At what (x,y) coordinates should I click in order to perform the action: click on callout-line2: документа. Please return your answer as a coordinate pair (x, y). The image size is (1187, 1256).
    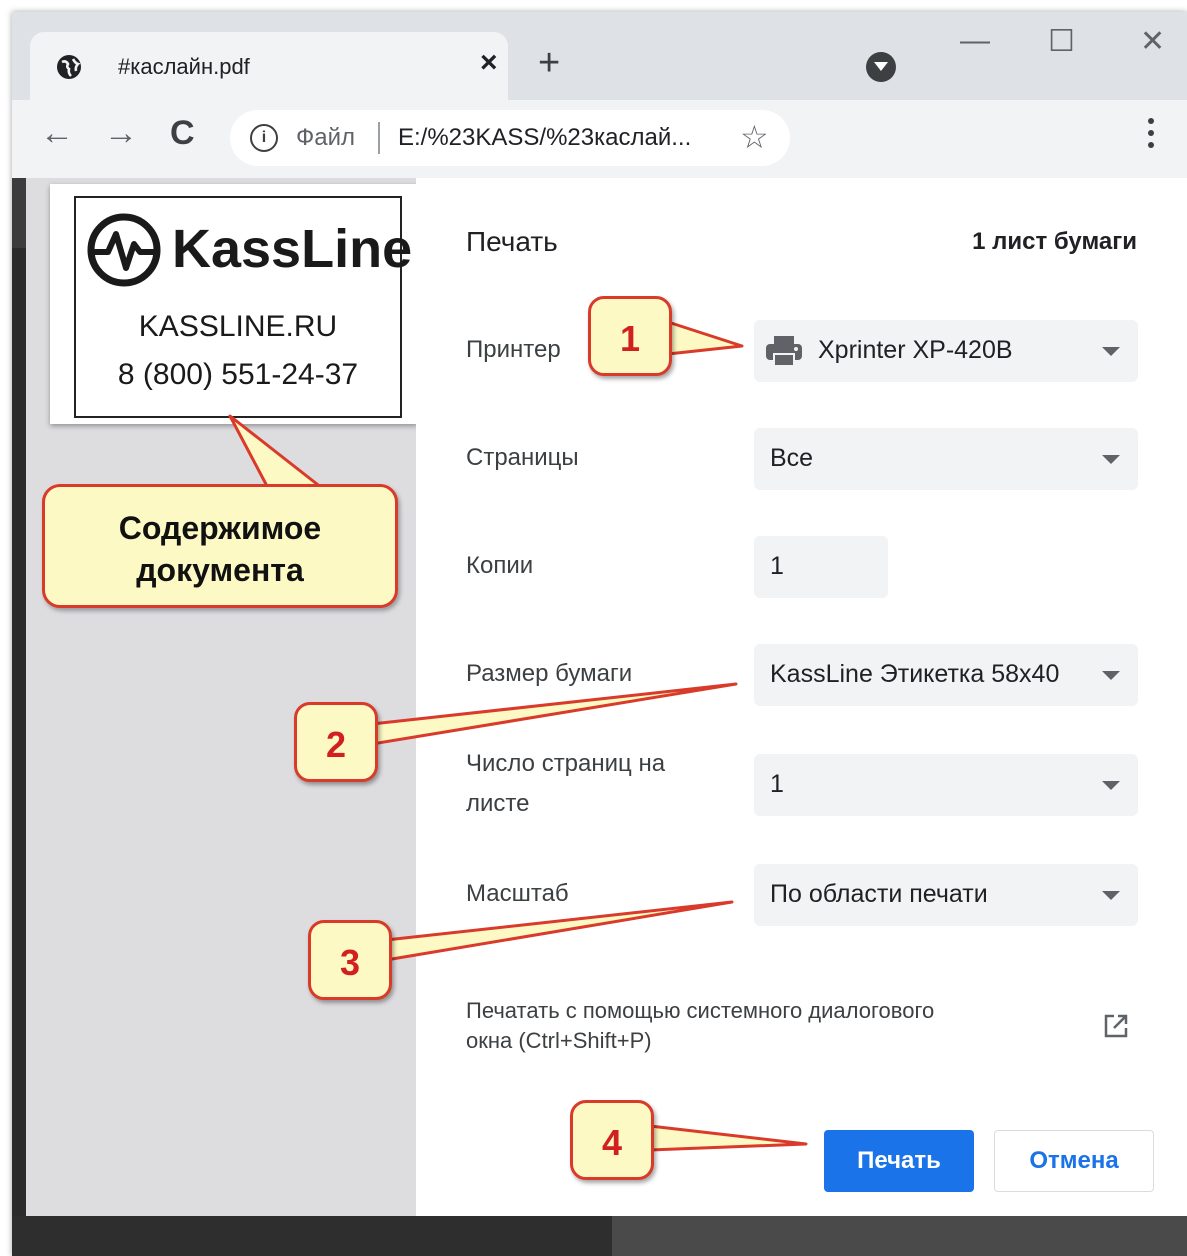
    Looking at the image, I should click on (220, 570).